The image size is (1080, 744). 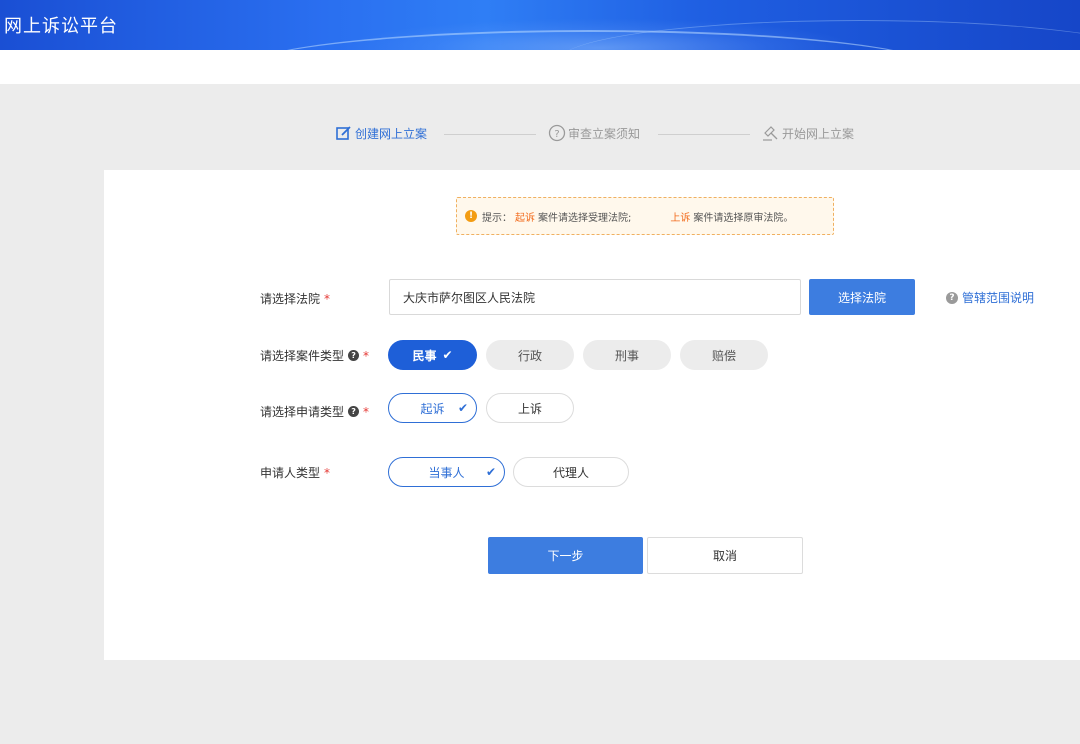 I want to click on jurisdiction-scope-link: ? 管辖范围说明, so click(x=990, y=297).